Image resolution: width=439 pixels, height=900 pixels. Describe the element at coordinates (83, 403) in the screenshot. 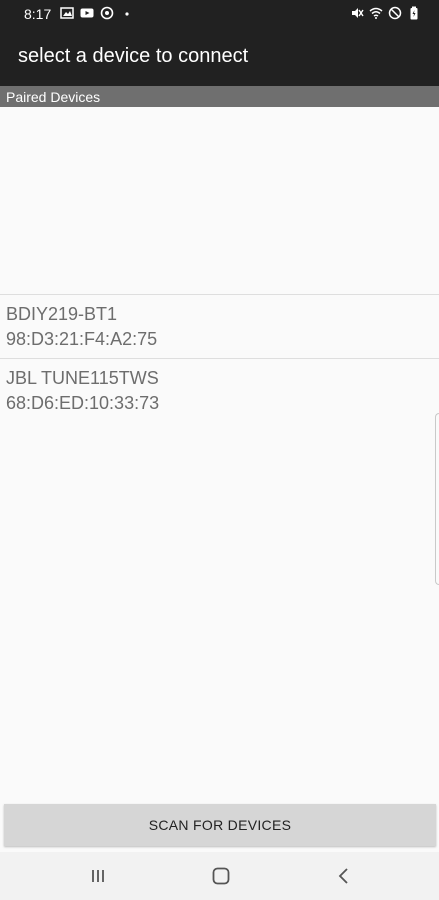

I see `device-address: 68:D6:ED:10:33:73` at that location.